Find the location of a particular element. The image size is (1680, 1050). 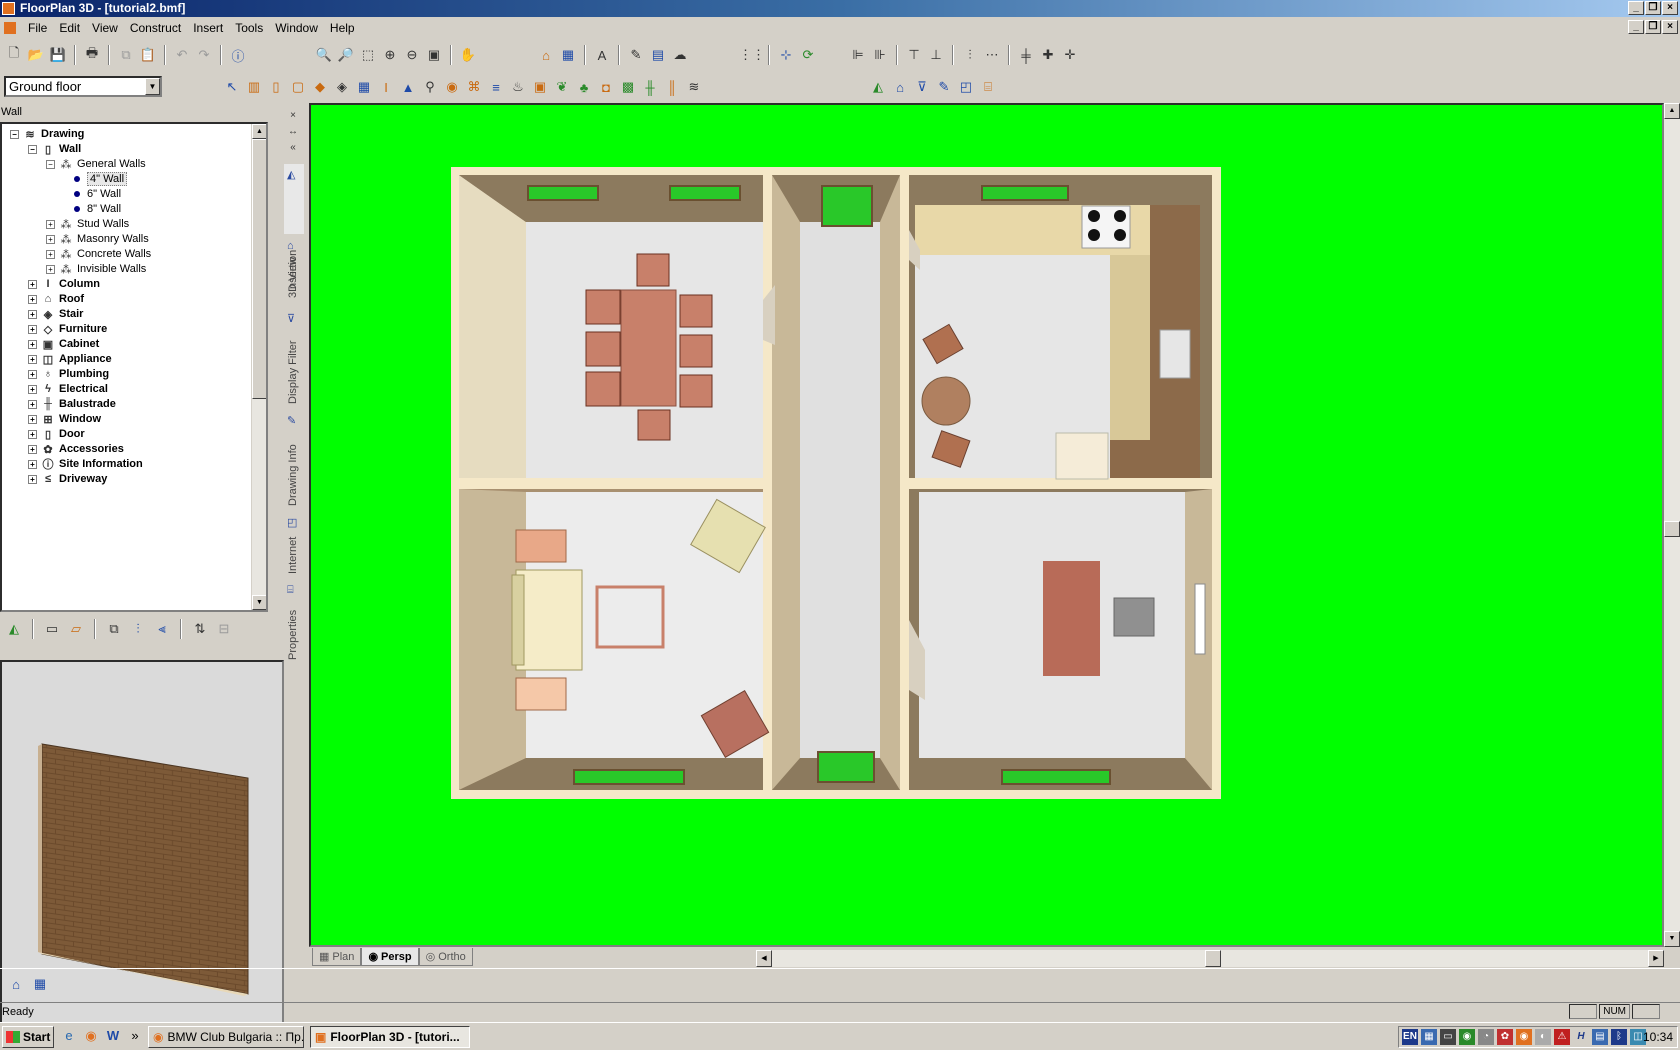

refresh-icon: ⟳ is located at coordinates (808, 55).